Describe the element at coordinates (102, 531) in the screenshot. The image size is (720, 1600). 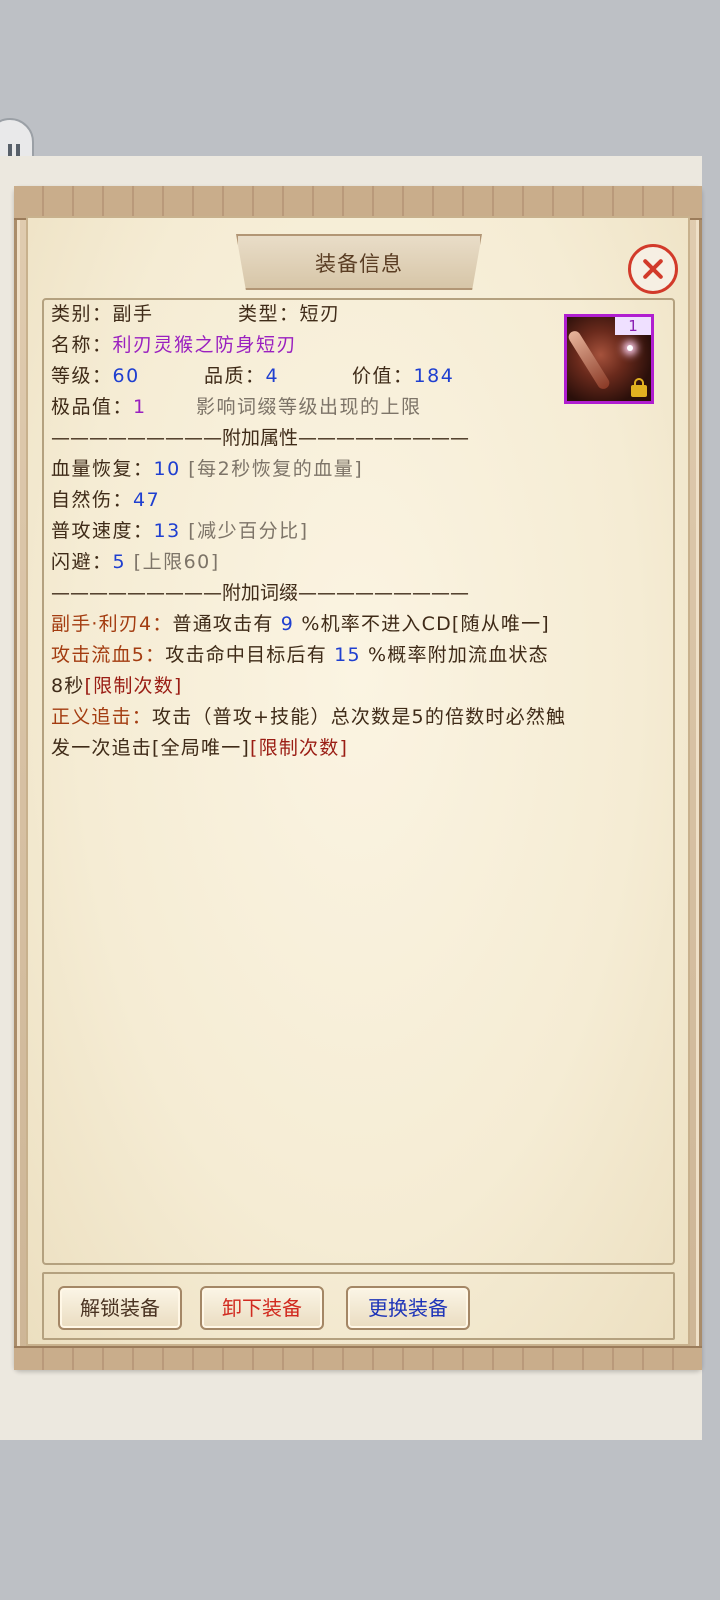
I see `attribute-label: 普攻速度：` at that location.